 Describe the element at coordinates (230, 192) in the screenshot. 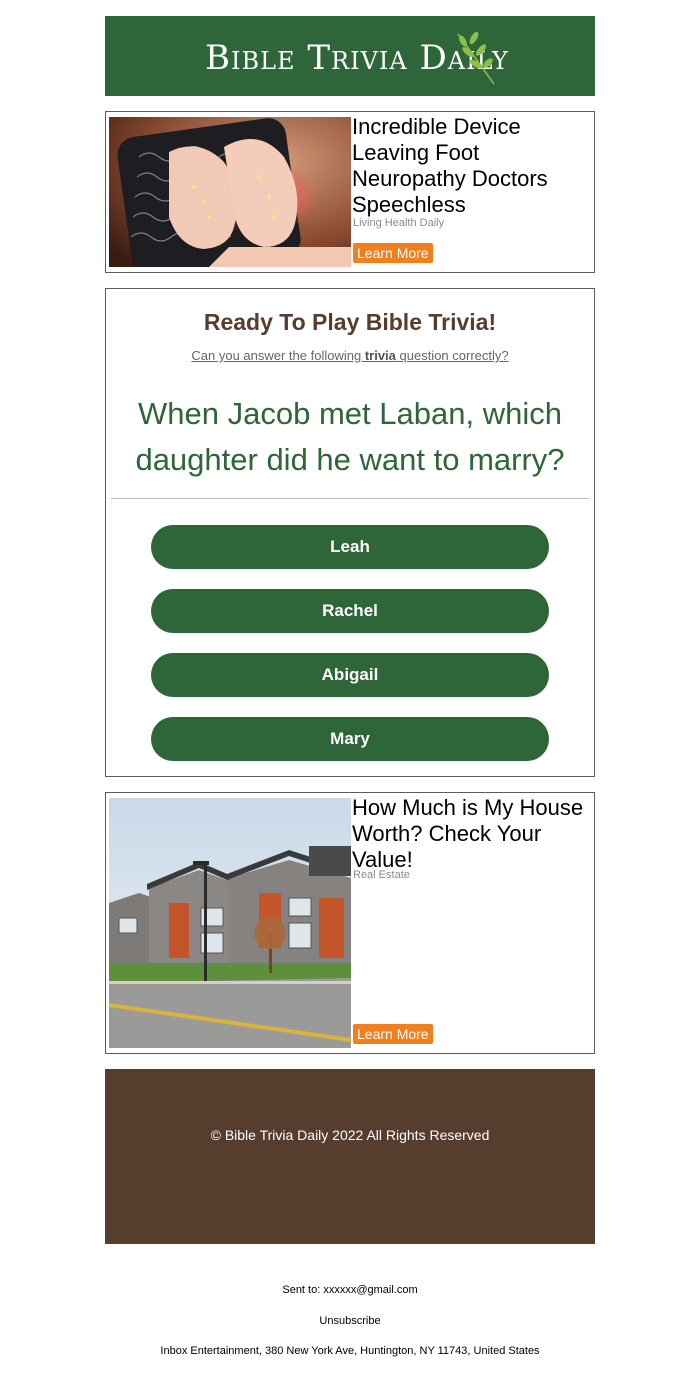

I see `foot-massager-image` at that location.